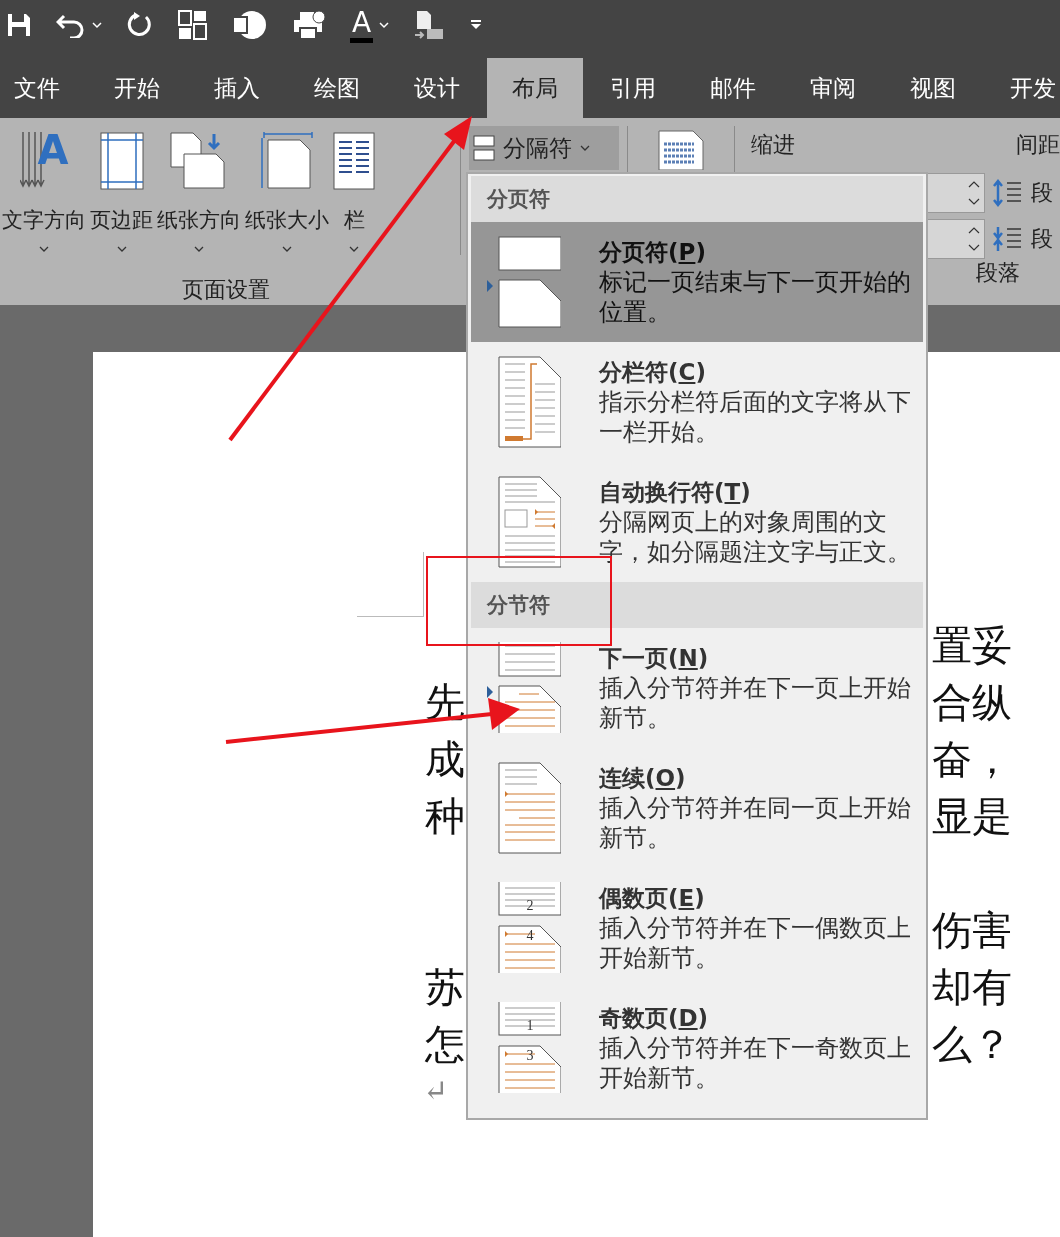  I want to click on menu-item: 分页符(P) 标记一页结束与下一页开始的位置。, so click(697, 282).